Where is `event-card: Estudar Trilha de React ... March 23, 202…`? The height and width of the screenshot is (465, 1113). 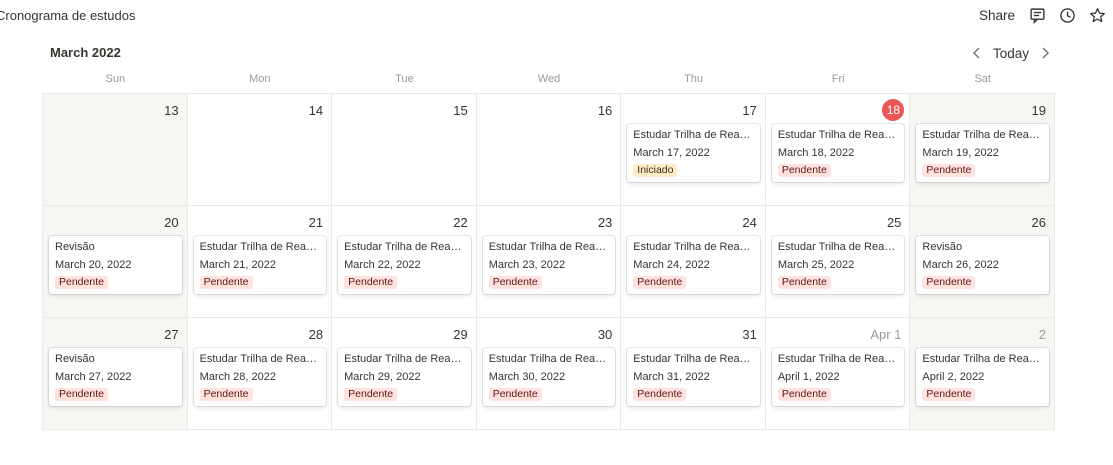 event-card: Estudar Trilha de React ... March 23, 202… is located at coordinates (549, 265).